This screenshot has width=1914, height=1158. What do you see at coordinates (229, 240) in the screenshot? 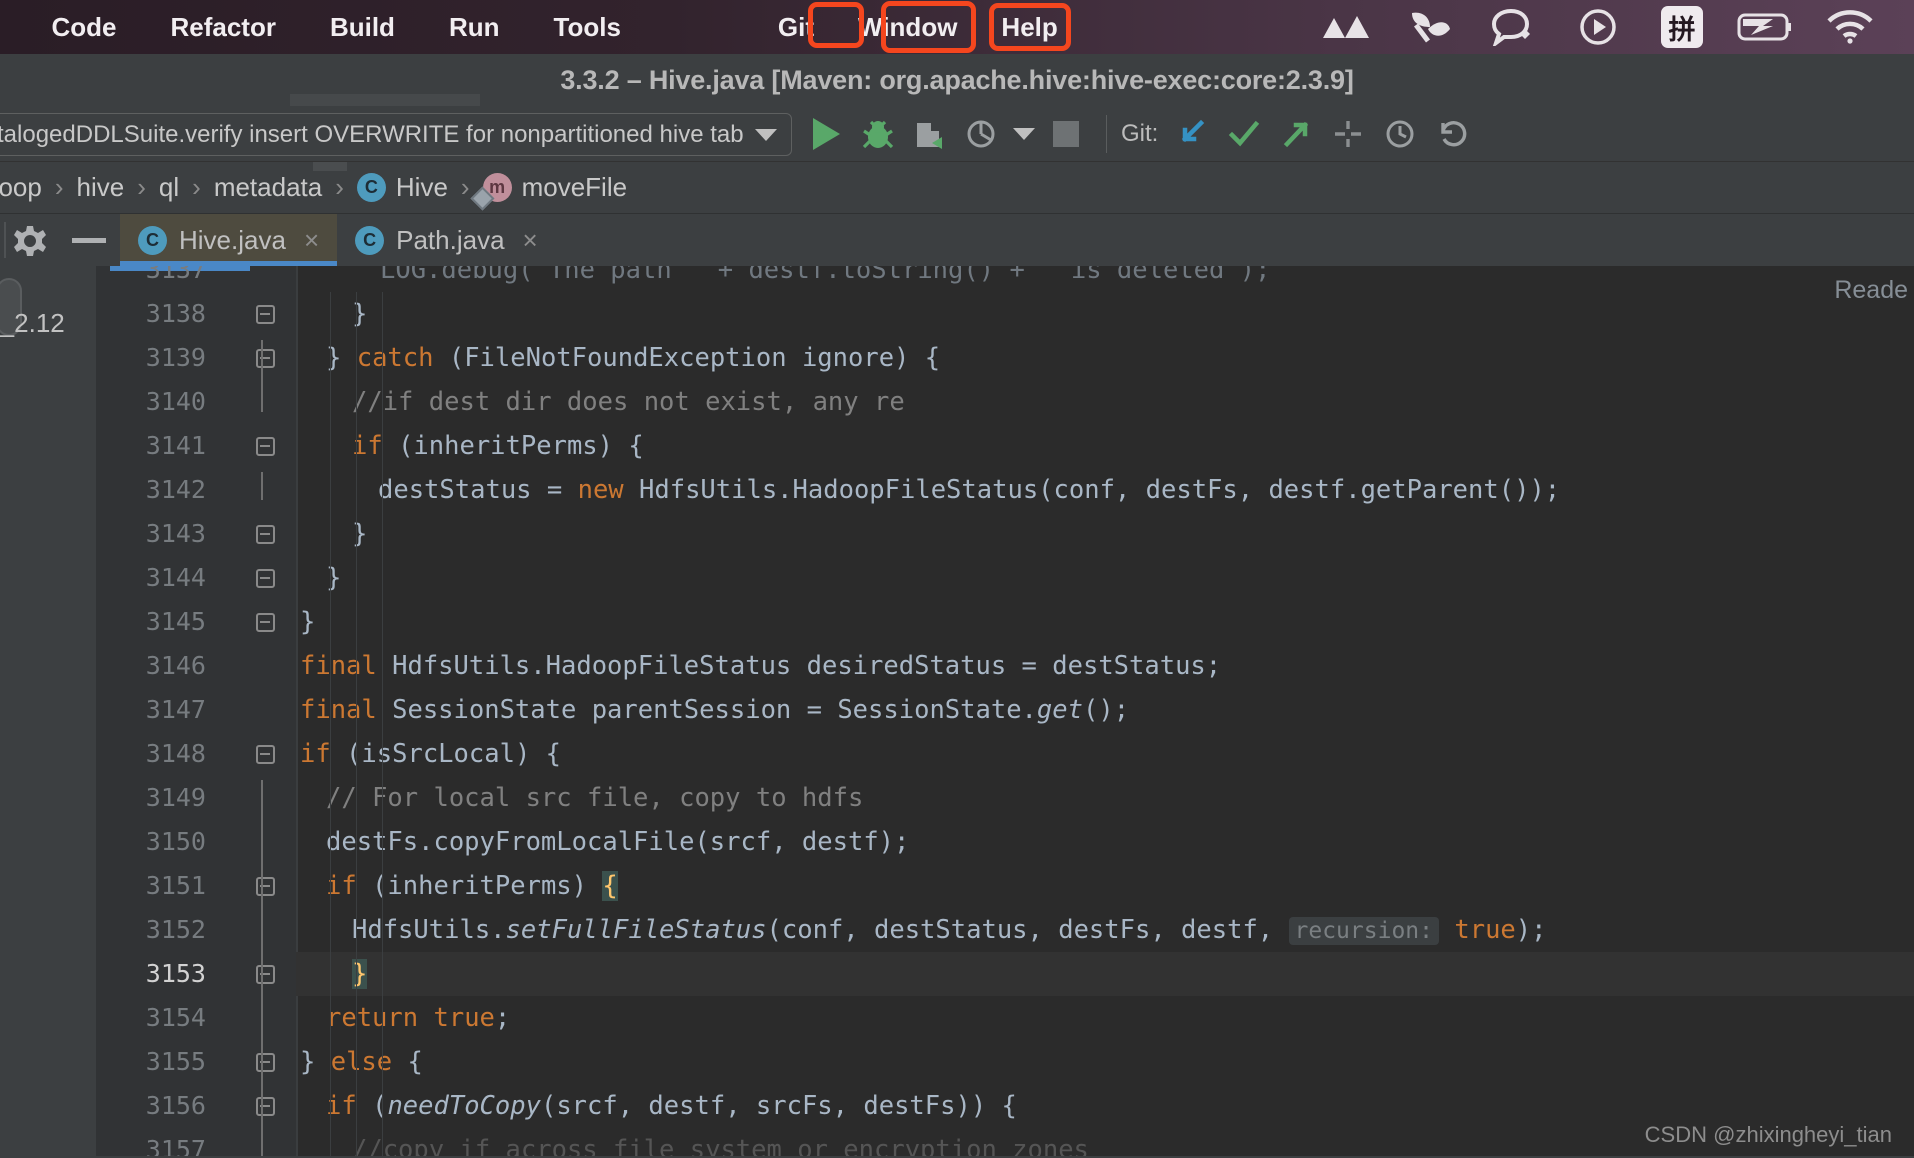
I see `tab-hive-java: C Hive.java ×` at bounding box center [229, 240].